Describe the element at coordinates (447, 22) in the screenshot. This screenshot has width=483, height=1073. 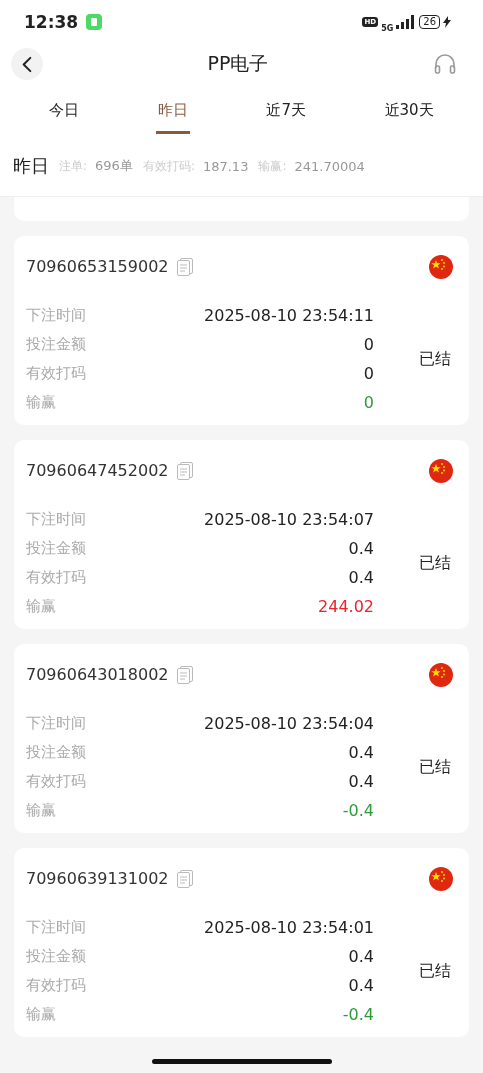
I see `charging-icon` at that location.